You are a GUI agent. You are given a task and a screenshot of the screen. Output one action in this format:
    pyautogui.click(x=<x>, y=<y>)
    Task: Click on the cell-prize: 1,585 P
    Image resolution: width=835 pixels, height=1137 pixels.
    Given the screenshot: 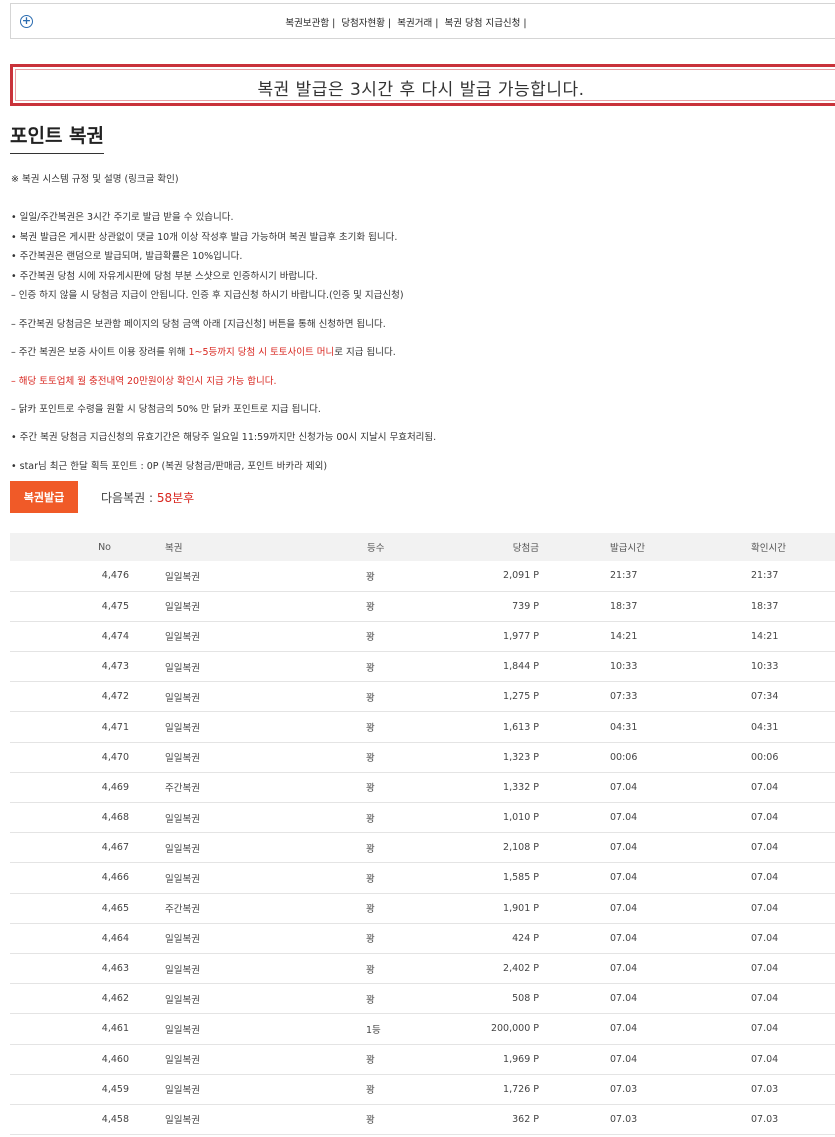 What is the action you would take?
    pyautogui.click(x=521, y=878)
    